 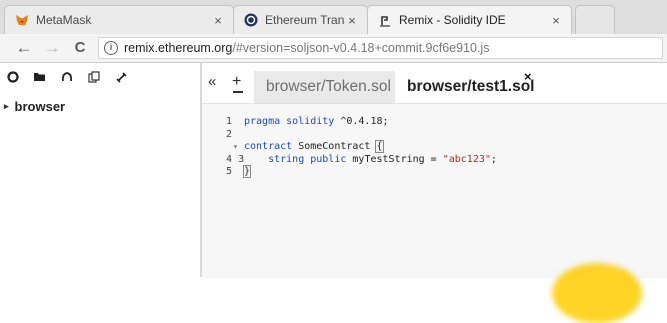 I want to click on browser-tab-remix: Remix - Solidity IDE ×, so click(x=469, y=19).